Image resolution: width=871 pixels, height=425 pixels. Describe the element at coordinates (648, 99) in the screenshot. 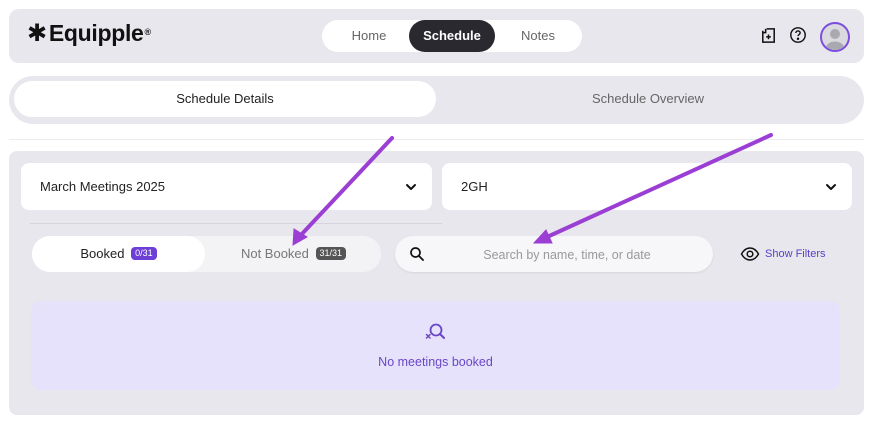

I see `tab-schedule-overview: Schedule Overview` at that location.